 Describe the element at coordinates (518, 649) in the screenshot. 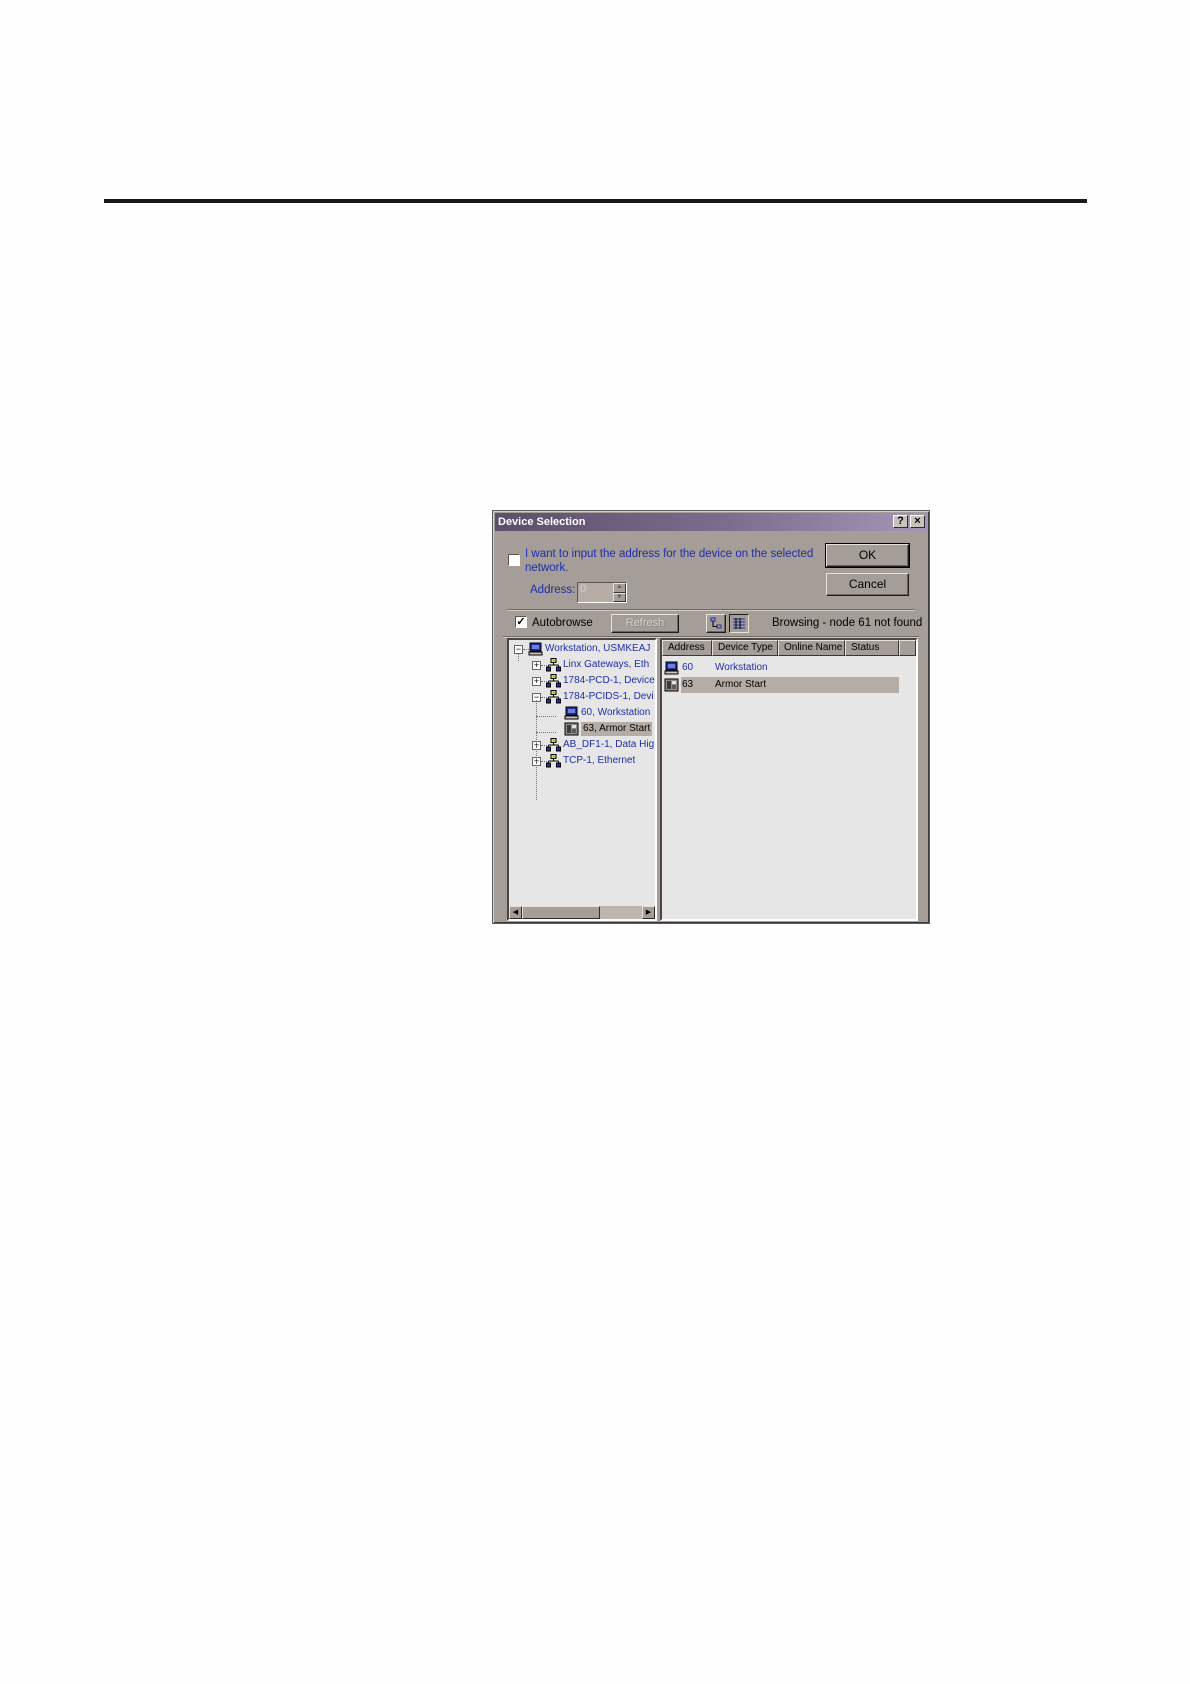

I see `collapse-icon: −` at that location.